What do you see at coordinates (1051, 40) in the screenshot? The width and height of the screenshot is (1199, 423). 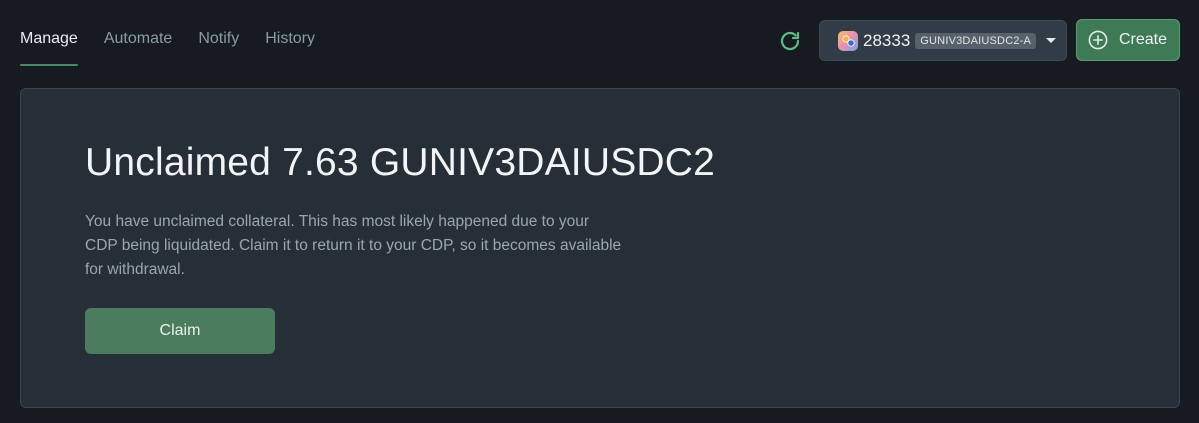 I see `caret-down-icon` at bounding box center [1051, 40].